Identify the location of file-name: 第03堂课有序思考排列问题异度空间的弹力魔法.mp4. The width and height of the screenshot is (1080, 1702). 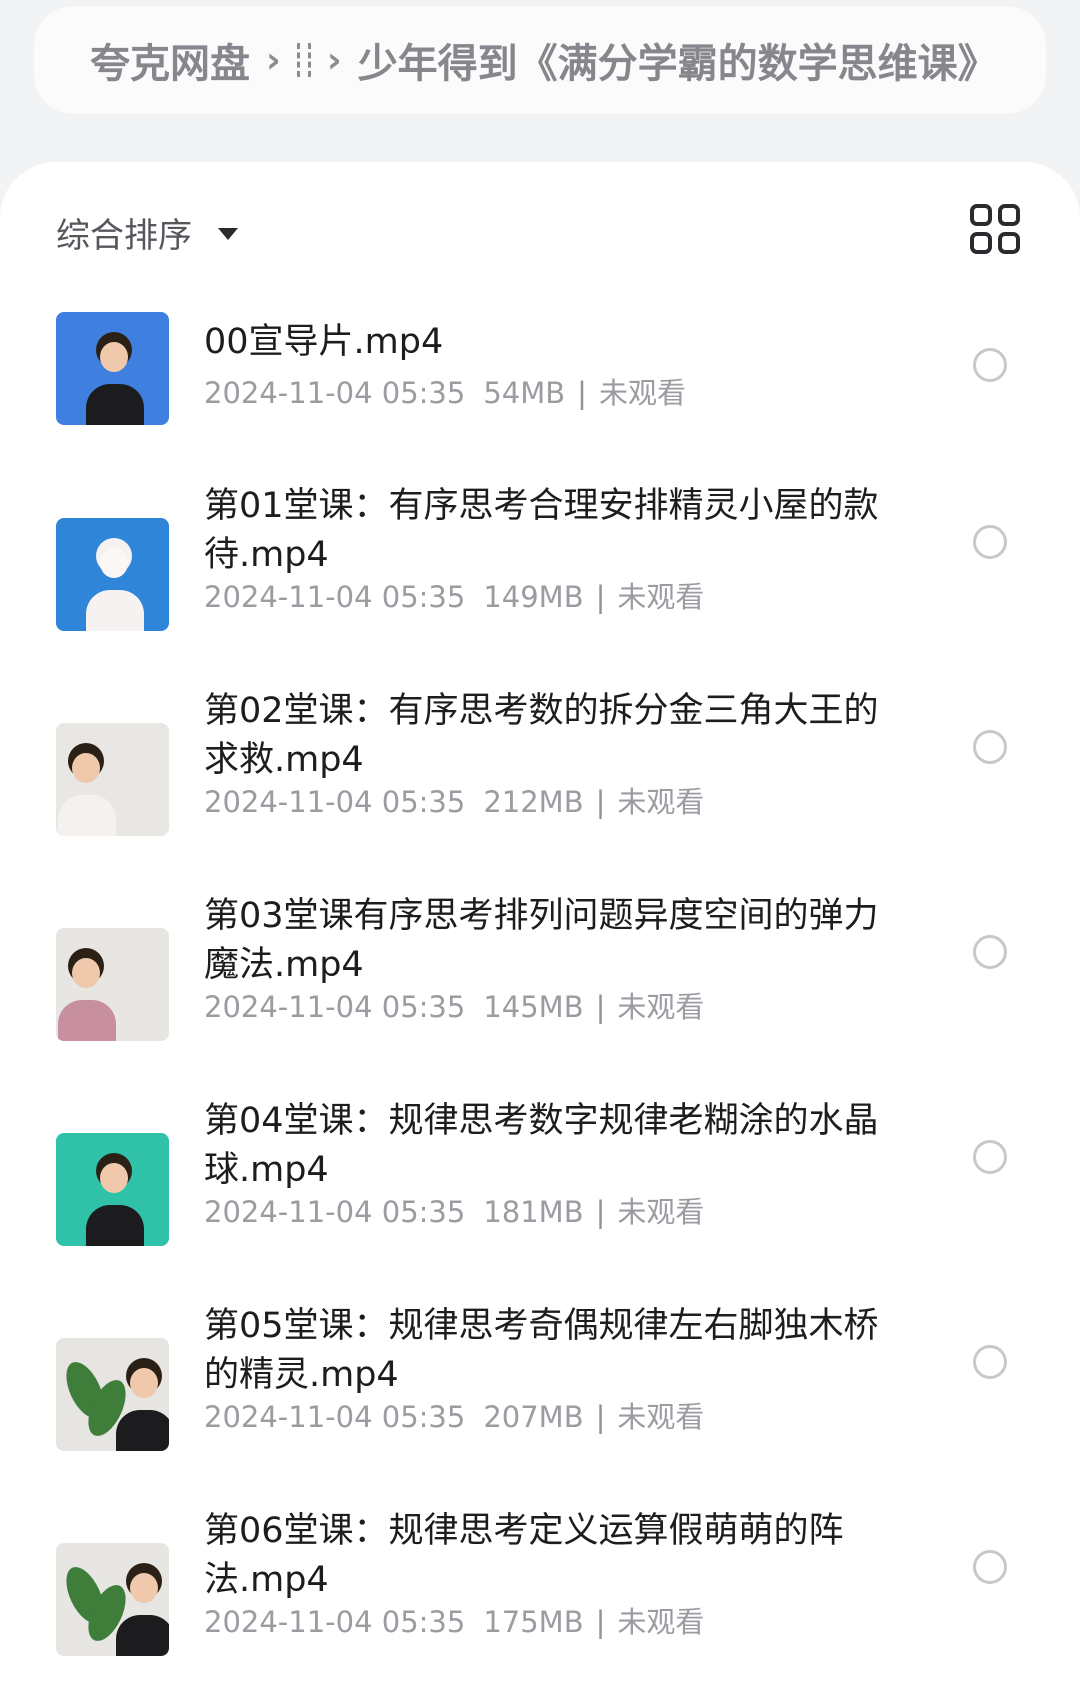
(541, 940).